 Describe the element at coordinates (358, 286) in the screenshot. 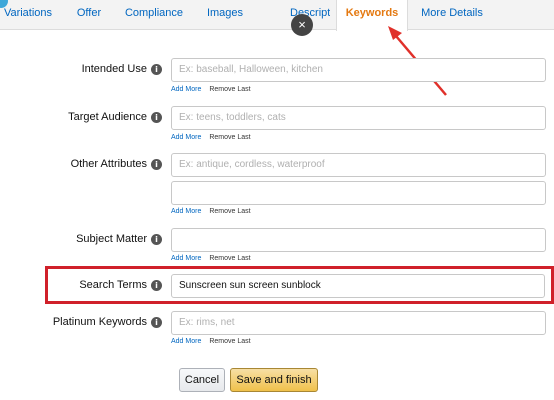

I see `search-terms-input: Sunscreen sun screen sunblock` at that location.